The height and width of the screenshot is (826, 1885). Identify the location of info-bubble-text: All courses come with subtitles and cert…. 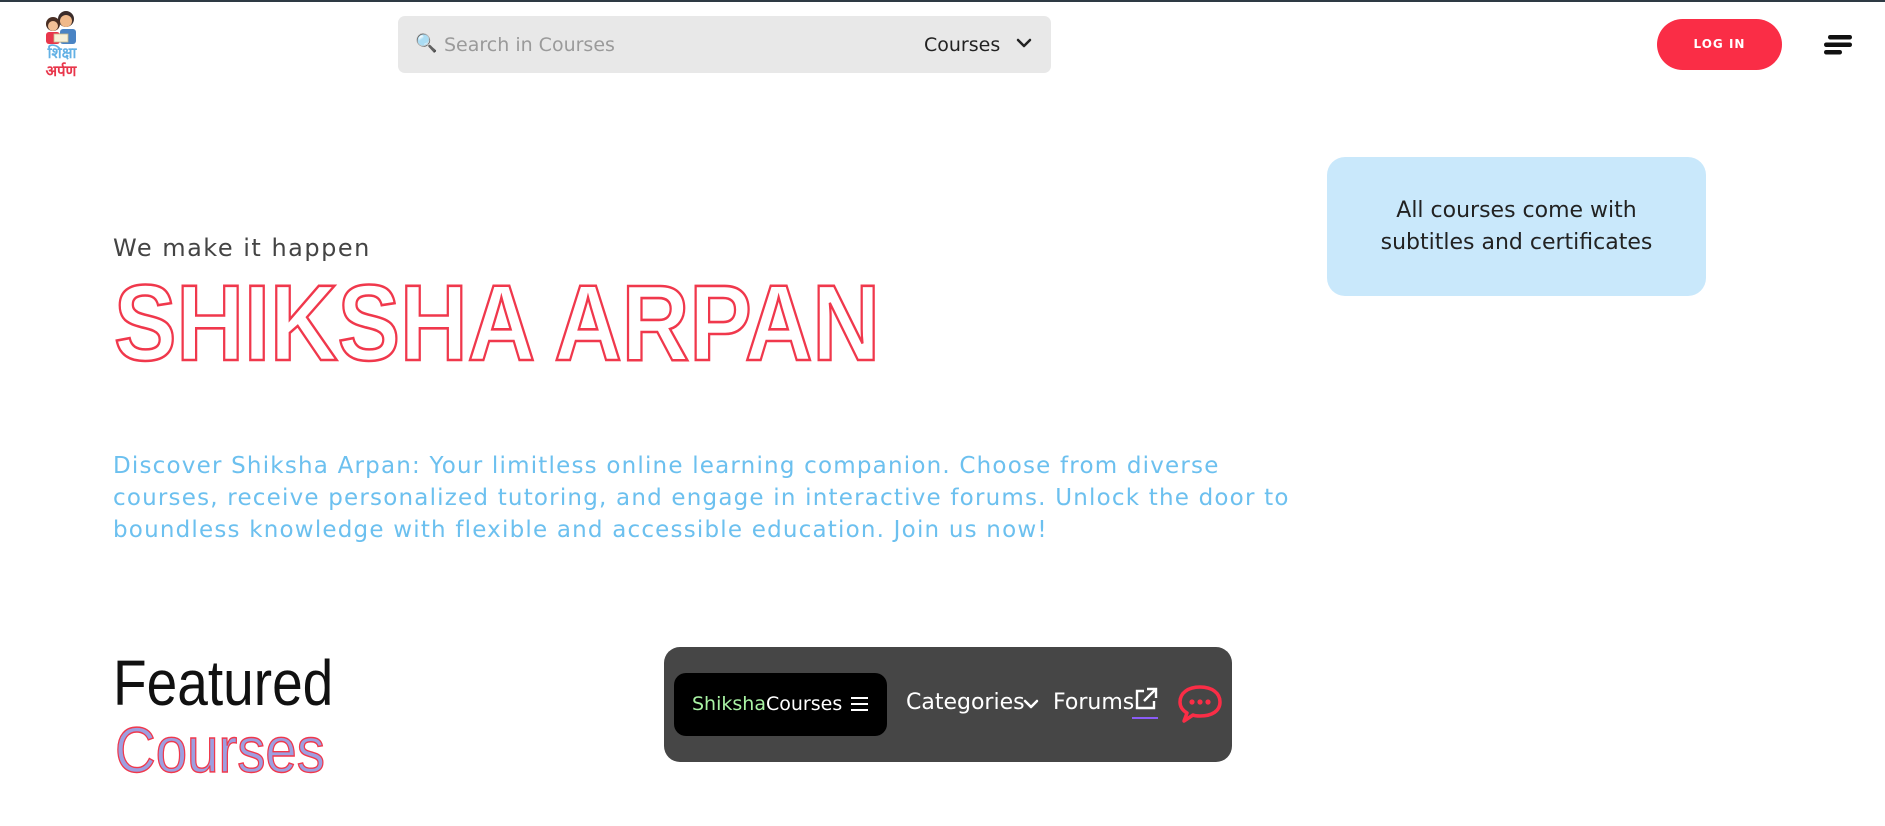
(1516, 226).